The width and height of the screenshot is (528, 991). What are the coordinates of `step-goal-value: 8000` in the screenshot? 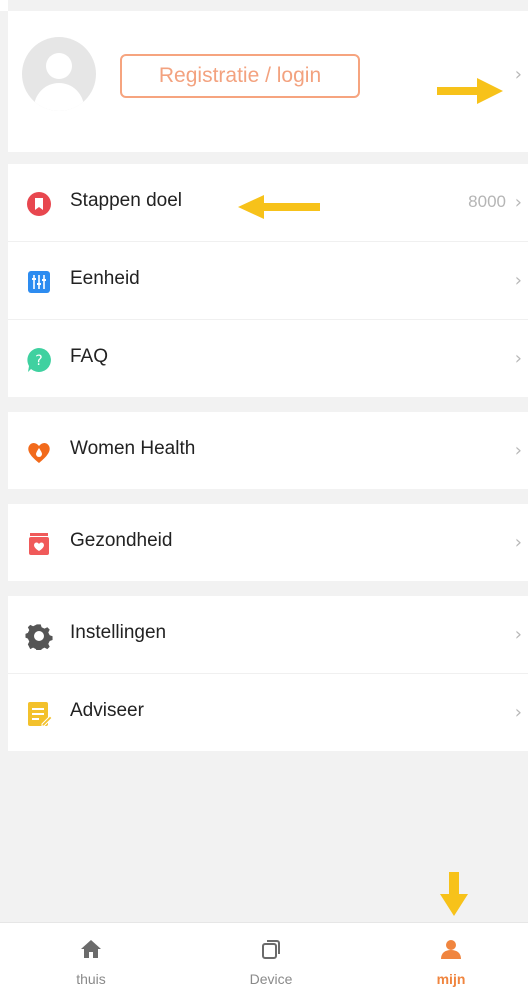 It's located at (487, 201).